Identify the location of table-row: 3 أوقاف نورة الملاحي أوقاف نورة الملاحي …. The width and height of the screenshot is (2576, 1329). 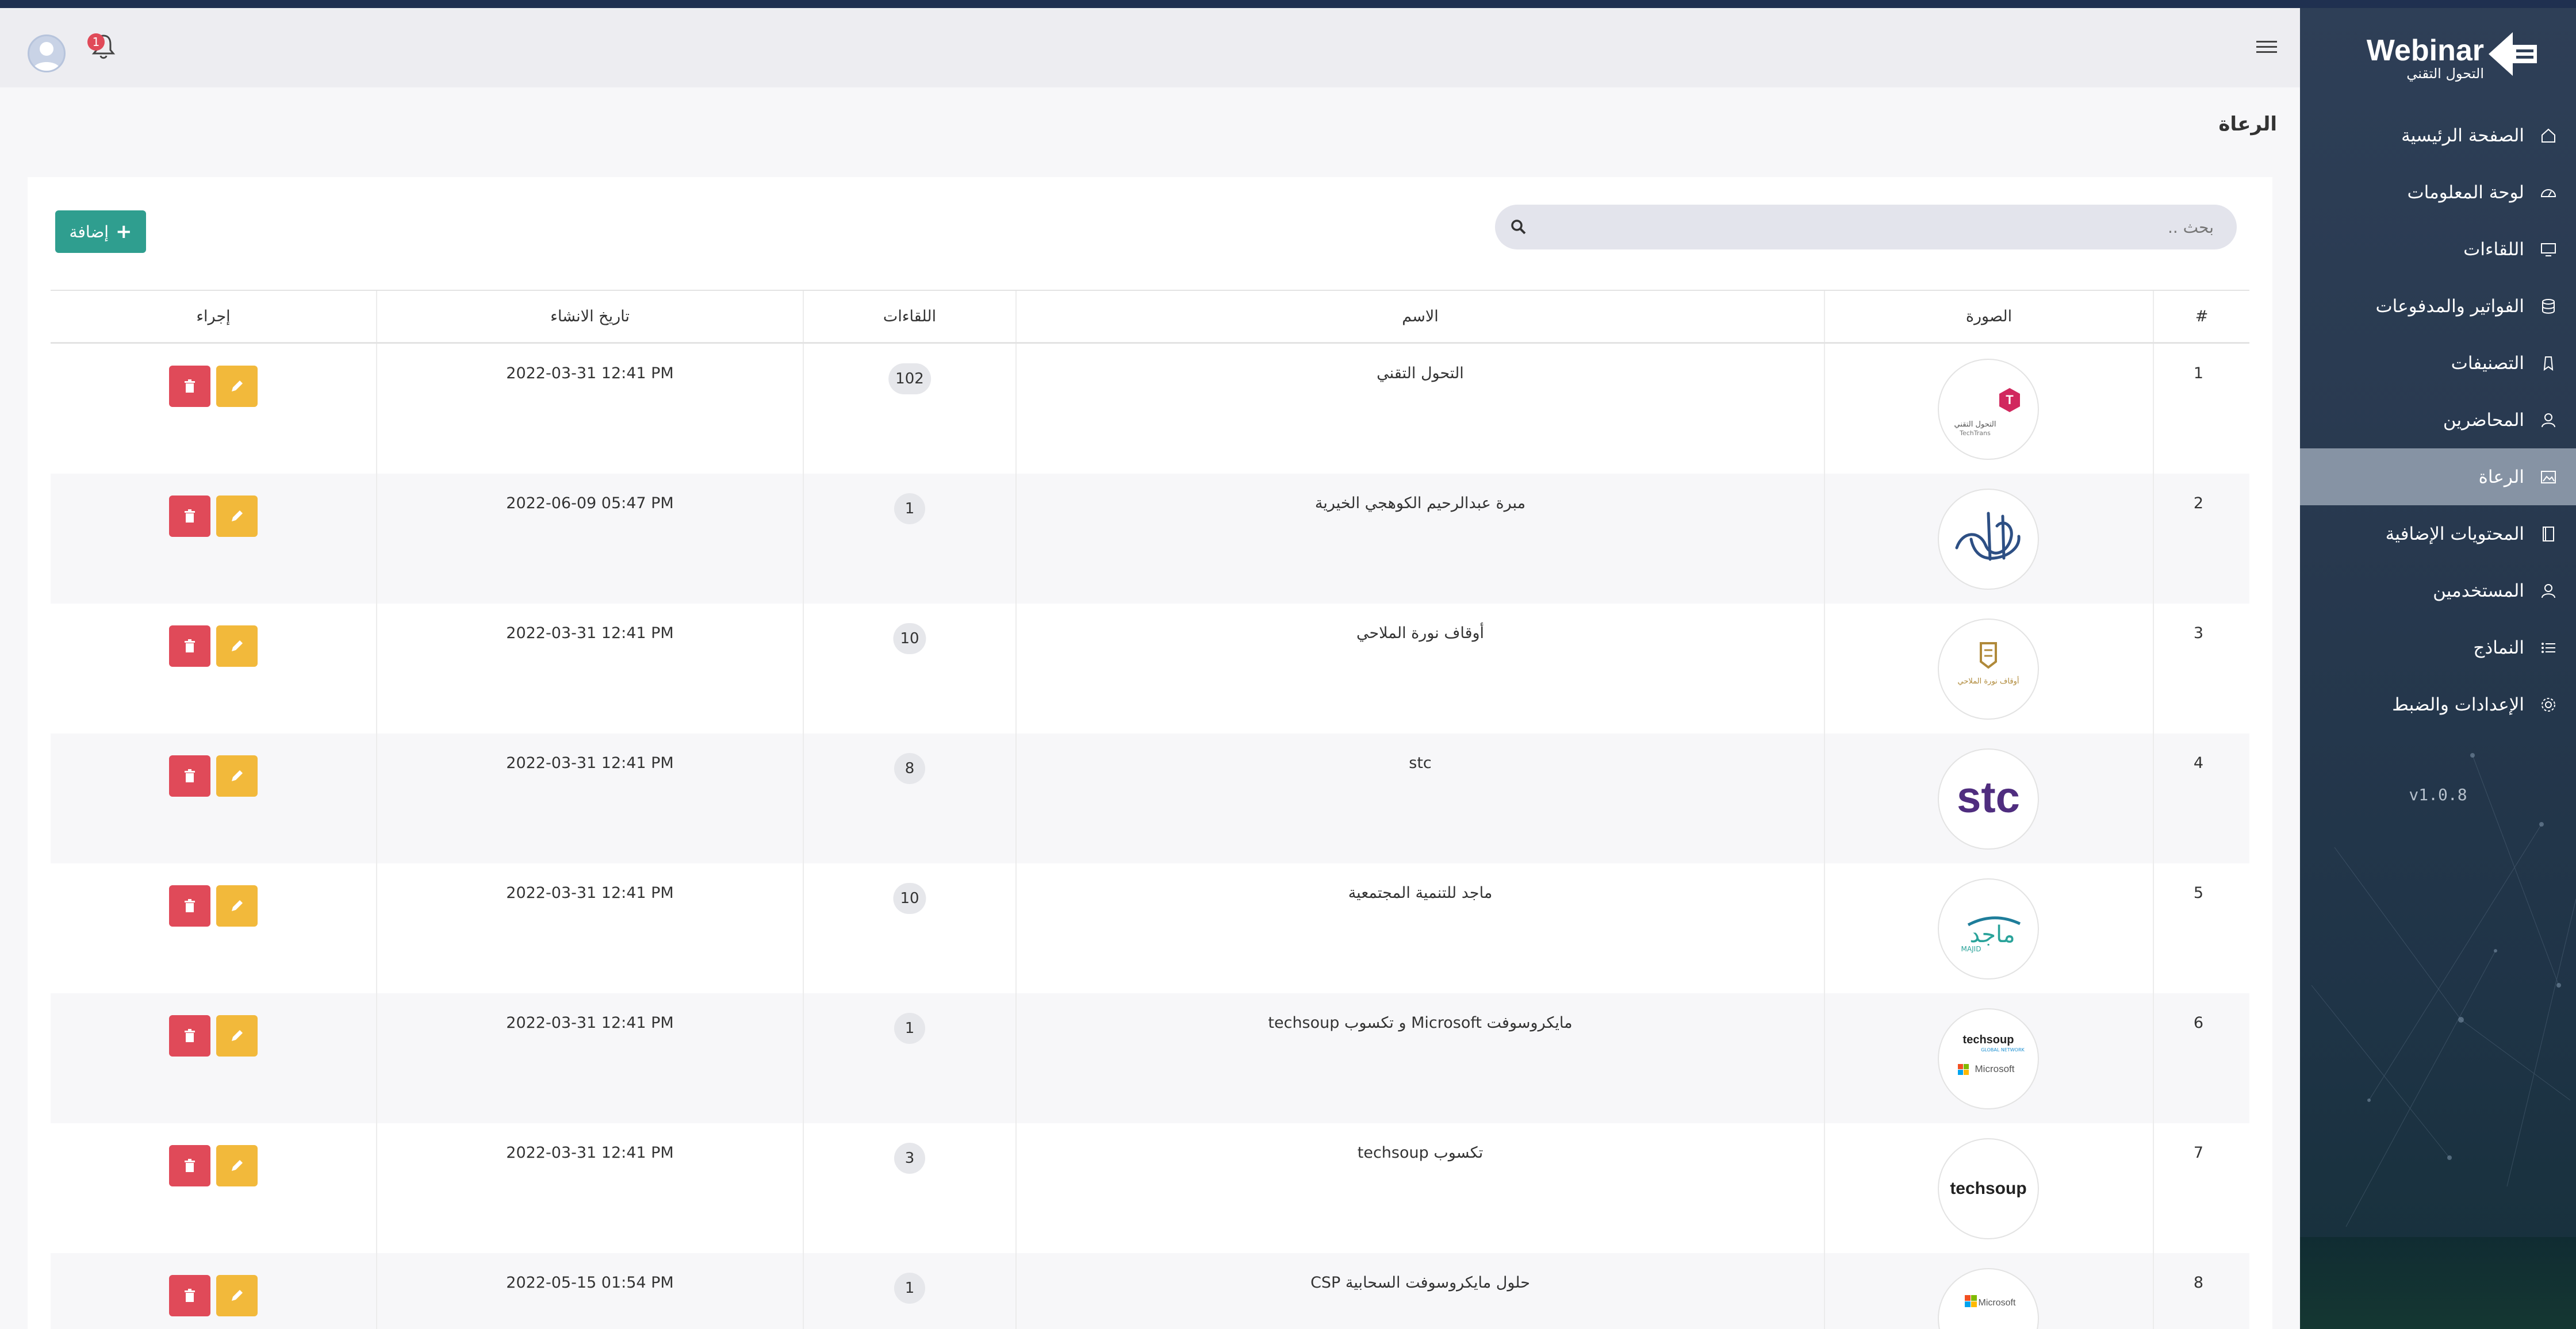
(1150, 668).